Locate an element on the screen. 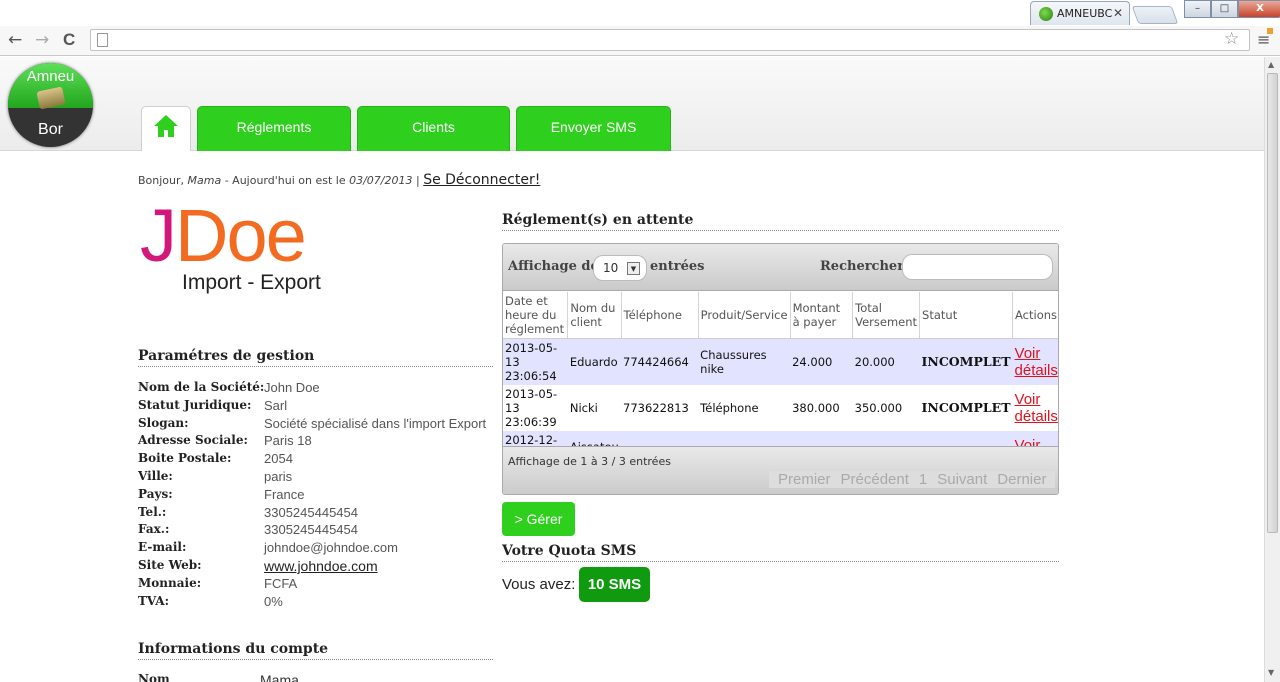 This screenshot has height=682, width=1280. bookmark-star-icon: ☆ is located at coordinates (1231, 39).